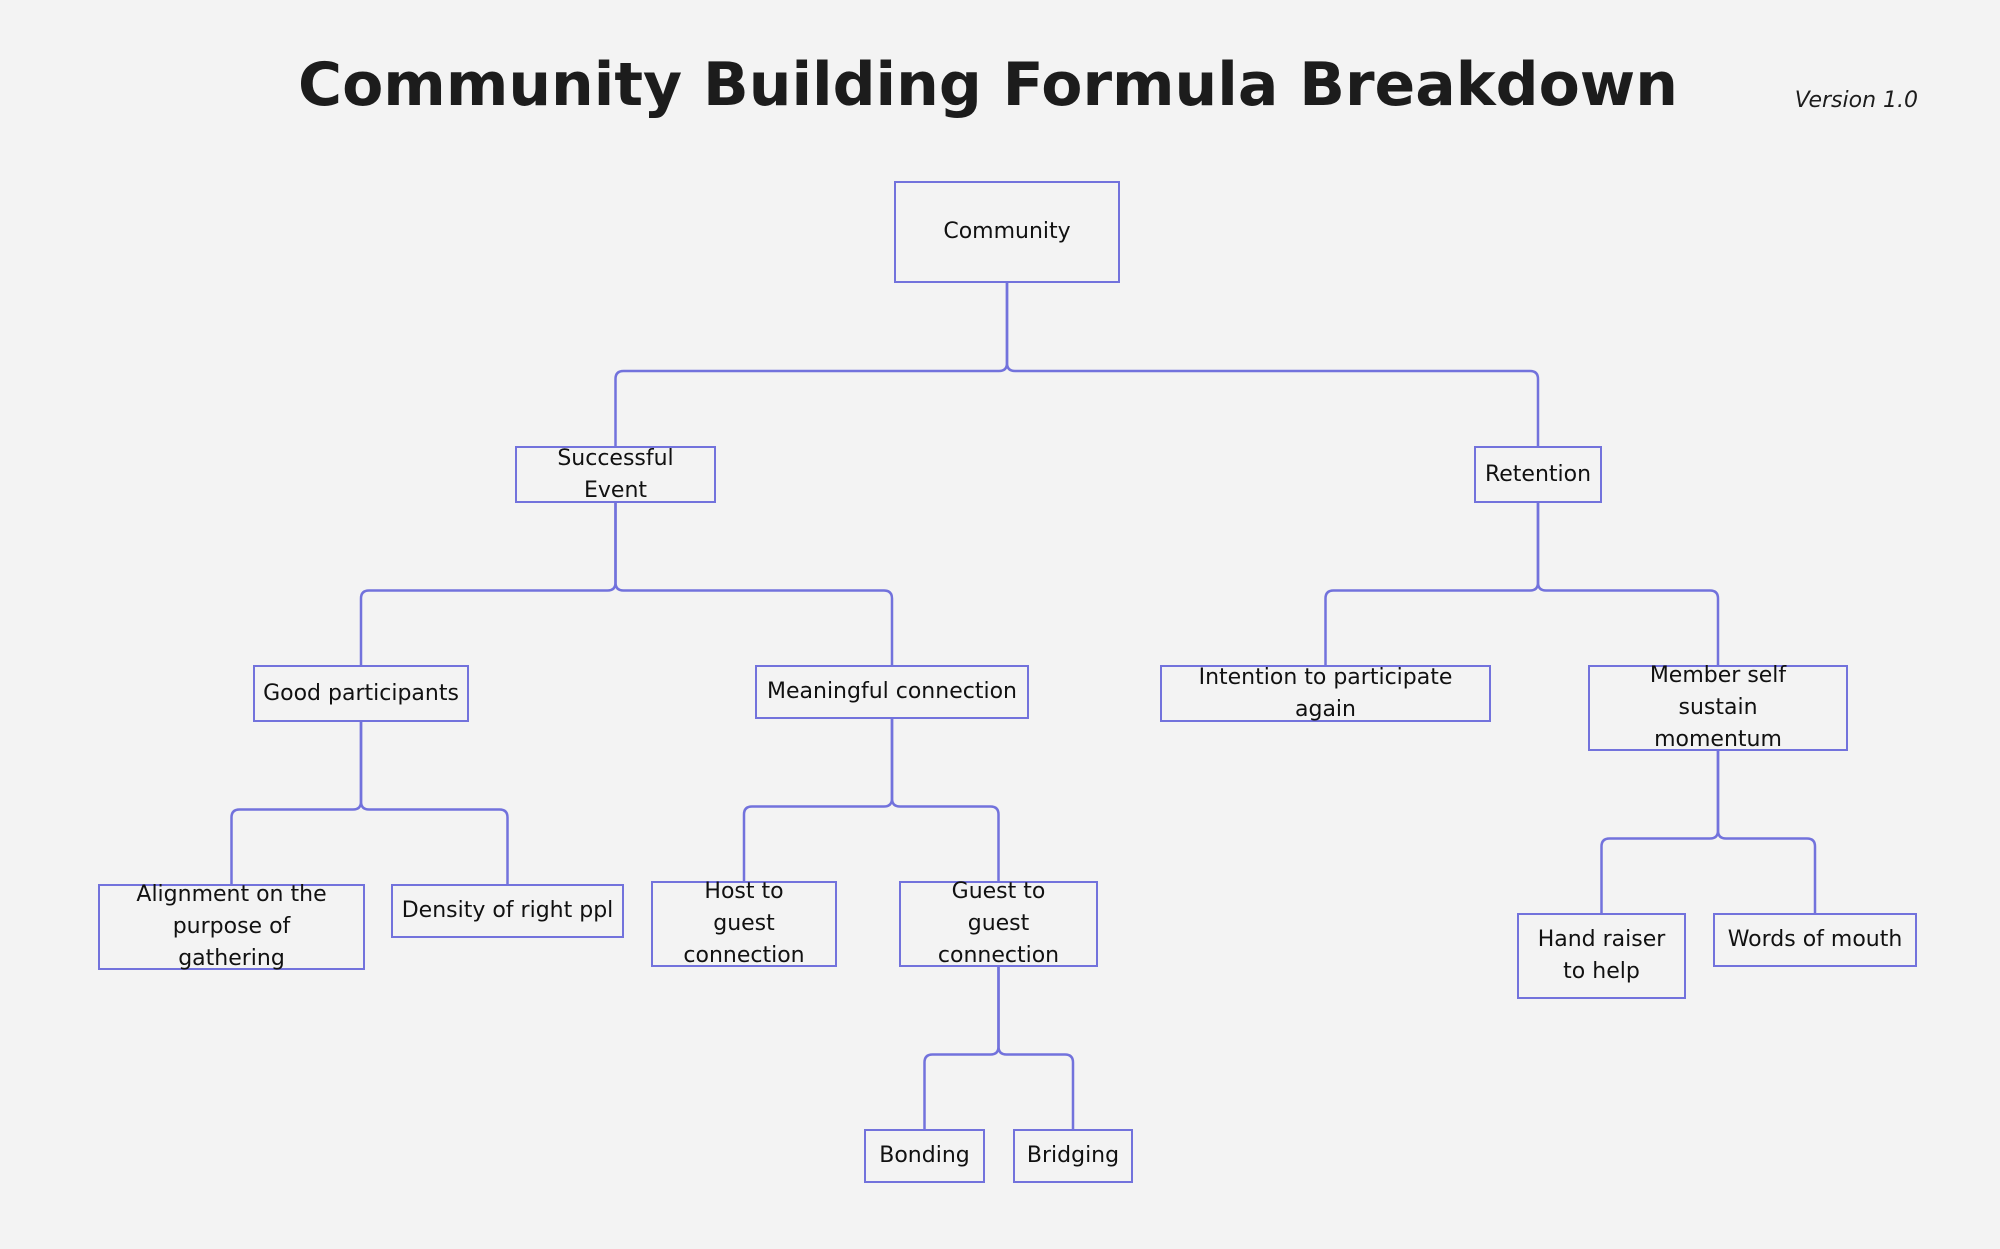 This screenshot has width=2000, height=1249. What do you see at coordinates (507, 911) in the screenshot?
I see `node-density-of-right-ppl: Density of right ppl` at bounding box center [507, 911].